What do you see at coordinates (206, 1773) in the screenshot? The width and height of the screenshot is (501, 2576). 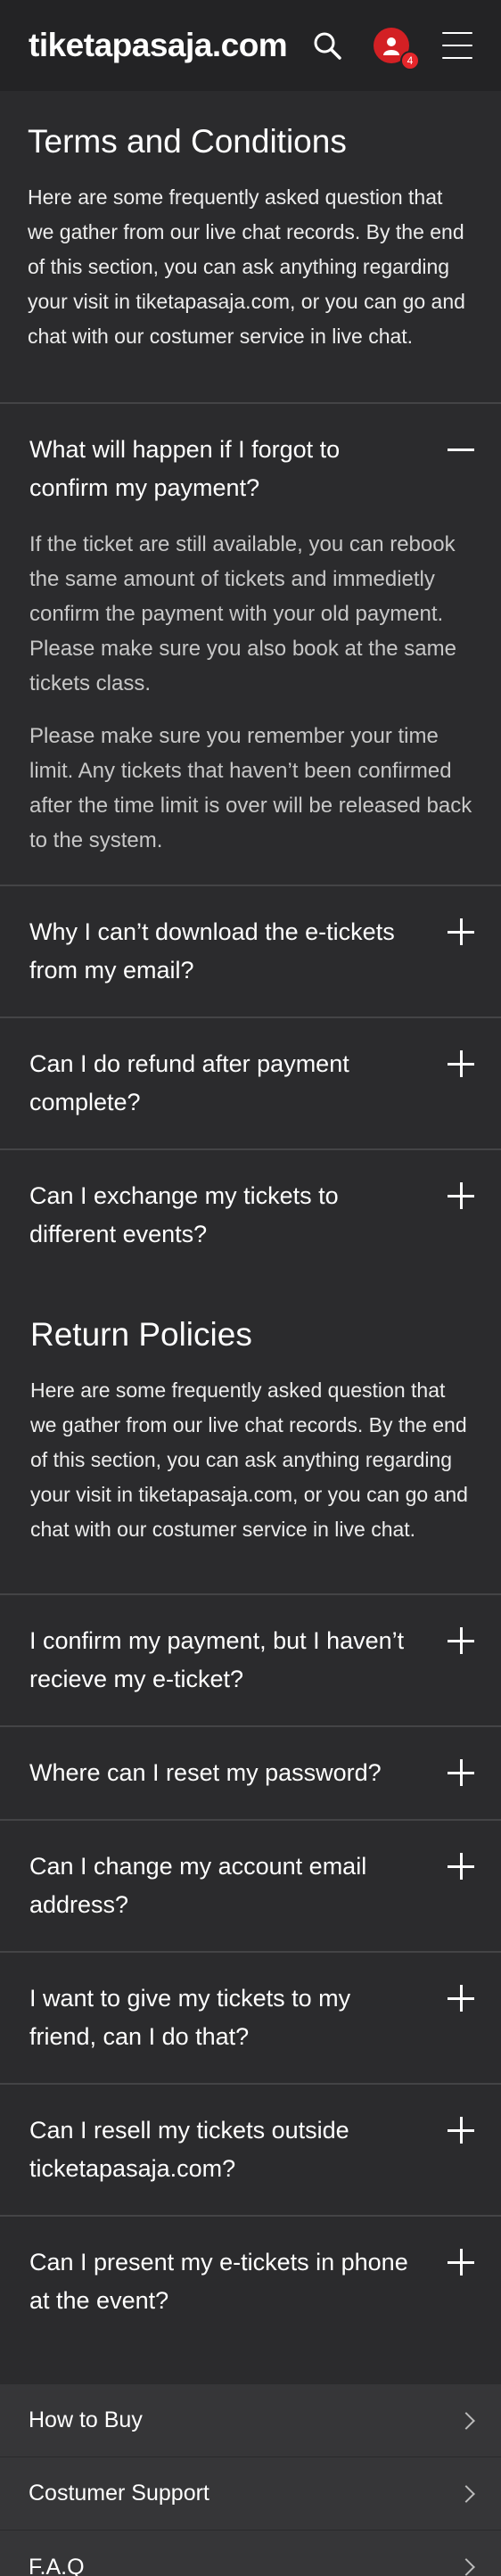 I see `faq-question: Where can I reset my password?` at bounding box center [206, 1773].